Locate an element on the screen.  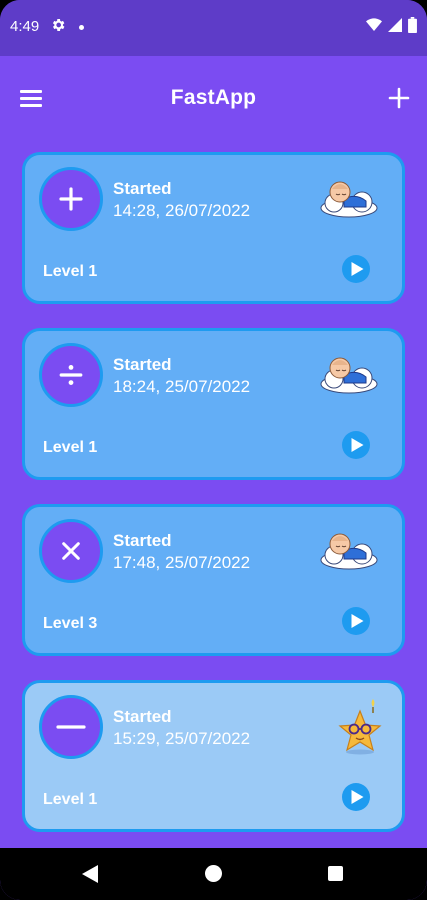
card-datetime: 18:24, 25/07/2022 is located at coordinates (182, 386).